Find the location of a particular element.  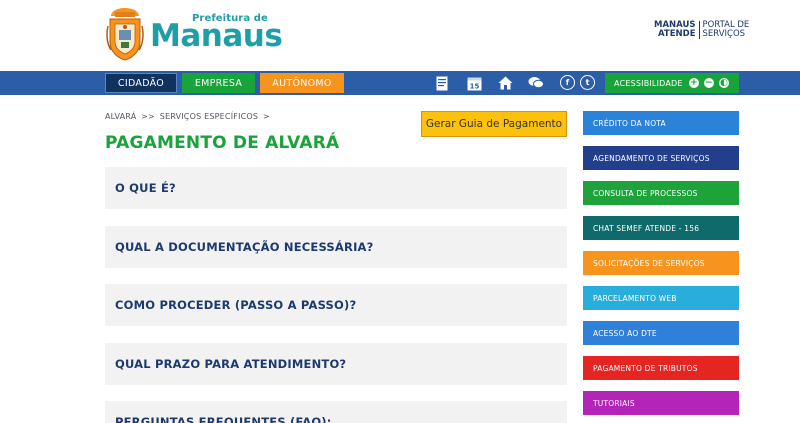

facebook-icon: f is located at coordinates (567, 82).